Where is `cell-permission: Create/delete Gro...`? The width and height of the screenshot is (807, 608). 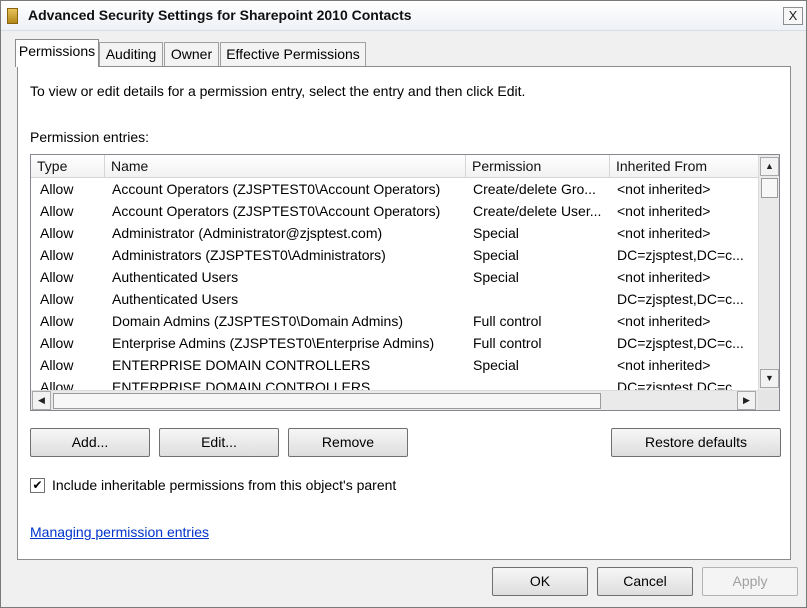 cell-permission: Create/delete Gro... is located at coordinates (534, 189).